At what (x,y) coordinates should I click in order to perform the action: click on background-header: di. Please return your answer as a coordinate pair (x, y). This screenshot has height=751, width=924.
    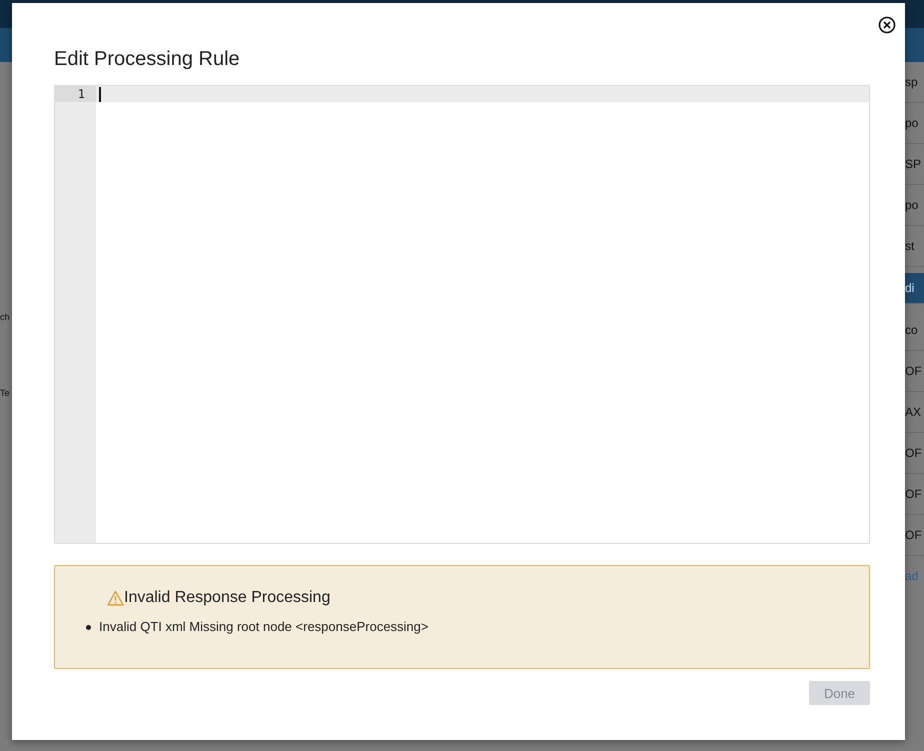
    Looking at the image, I should click on (914, 288).